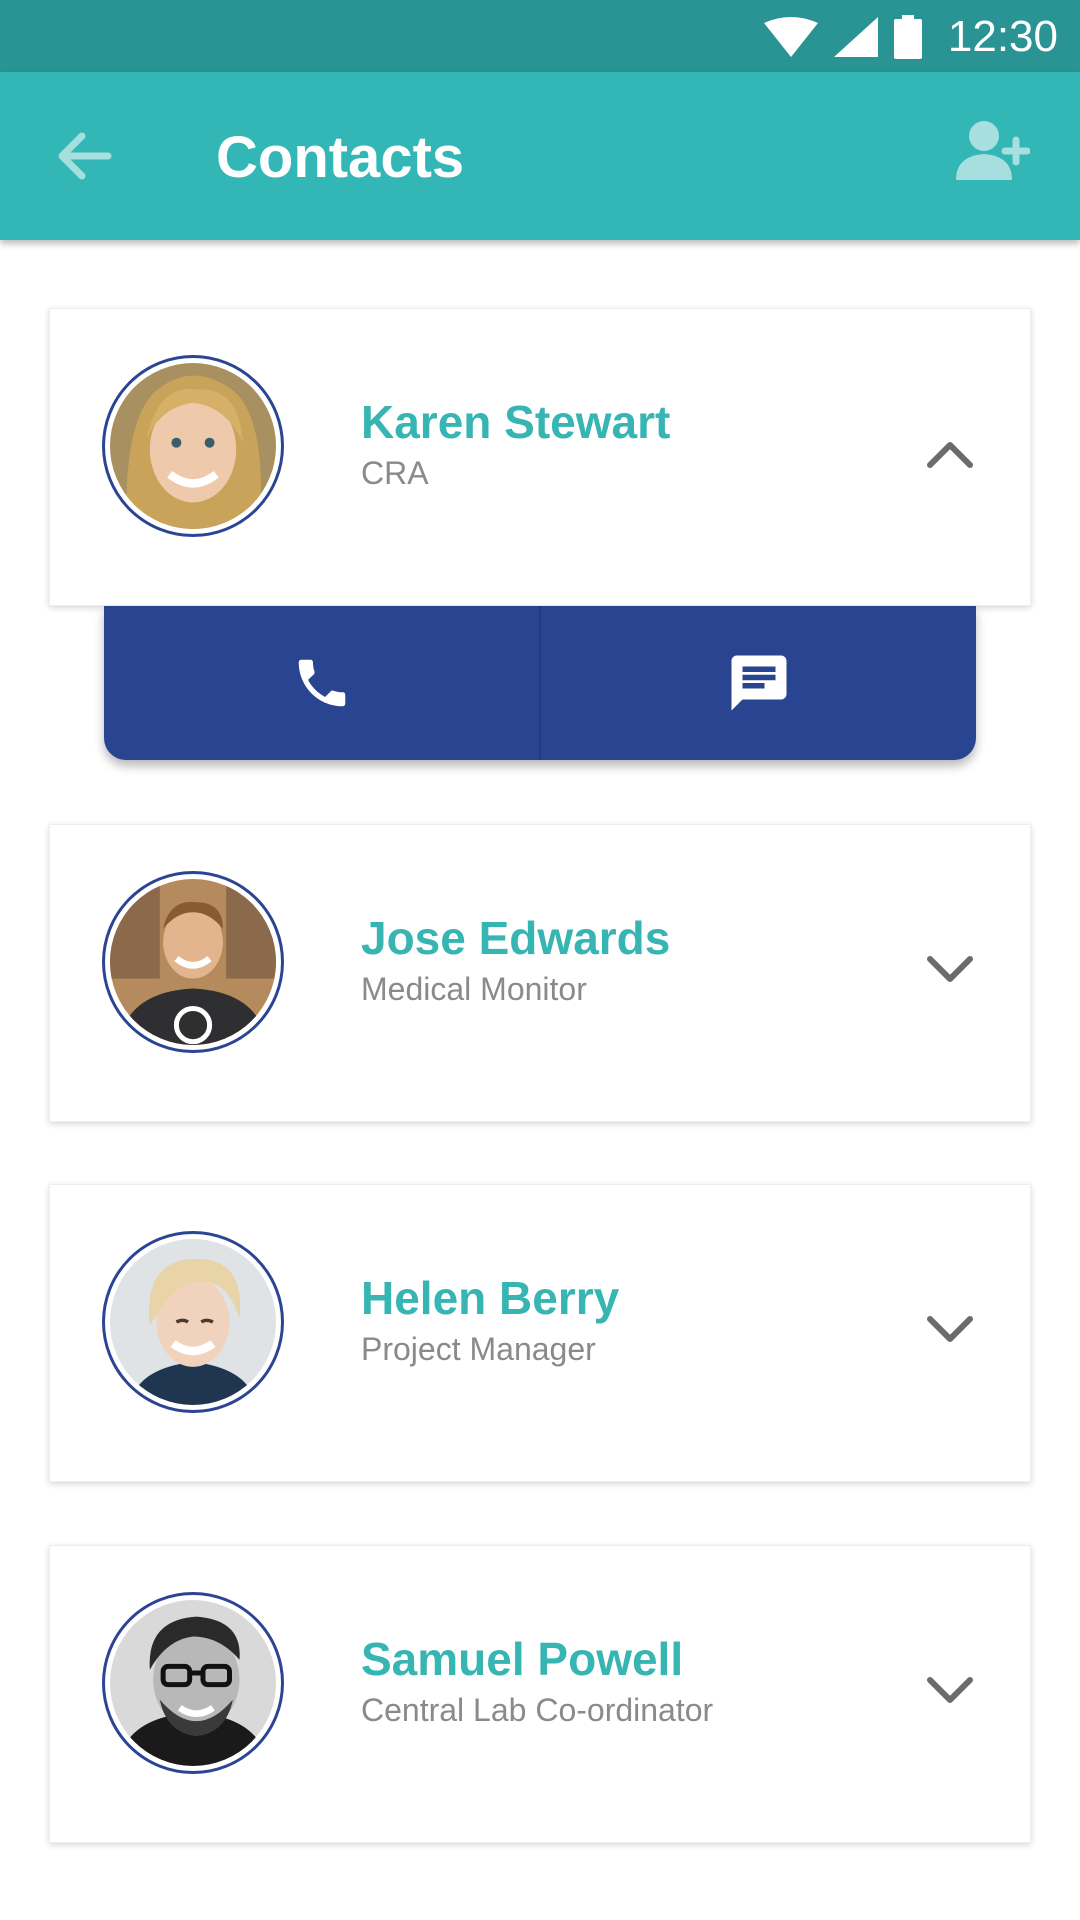 The width and height of the screenshot is (1080, 1920). Describe the element at coordinates (537, 1710) in the screenshot. I see `contact-role: Central Lab Co-ordinator` at that location.